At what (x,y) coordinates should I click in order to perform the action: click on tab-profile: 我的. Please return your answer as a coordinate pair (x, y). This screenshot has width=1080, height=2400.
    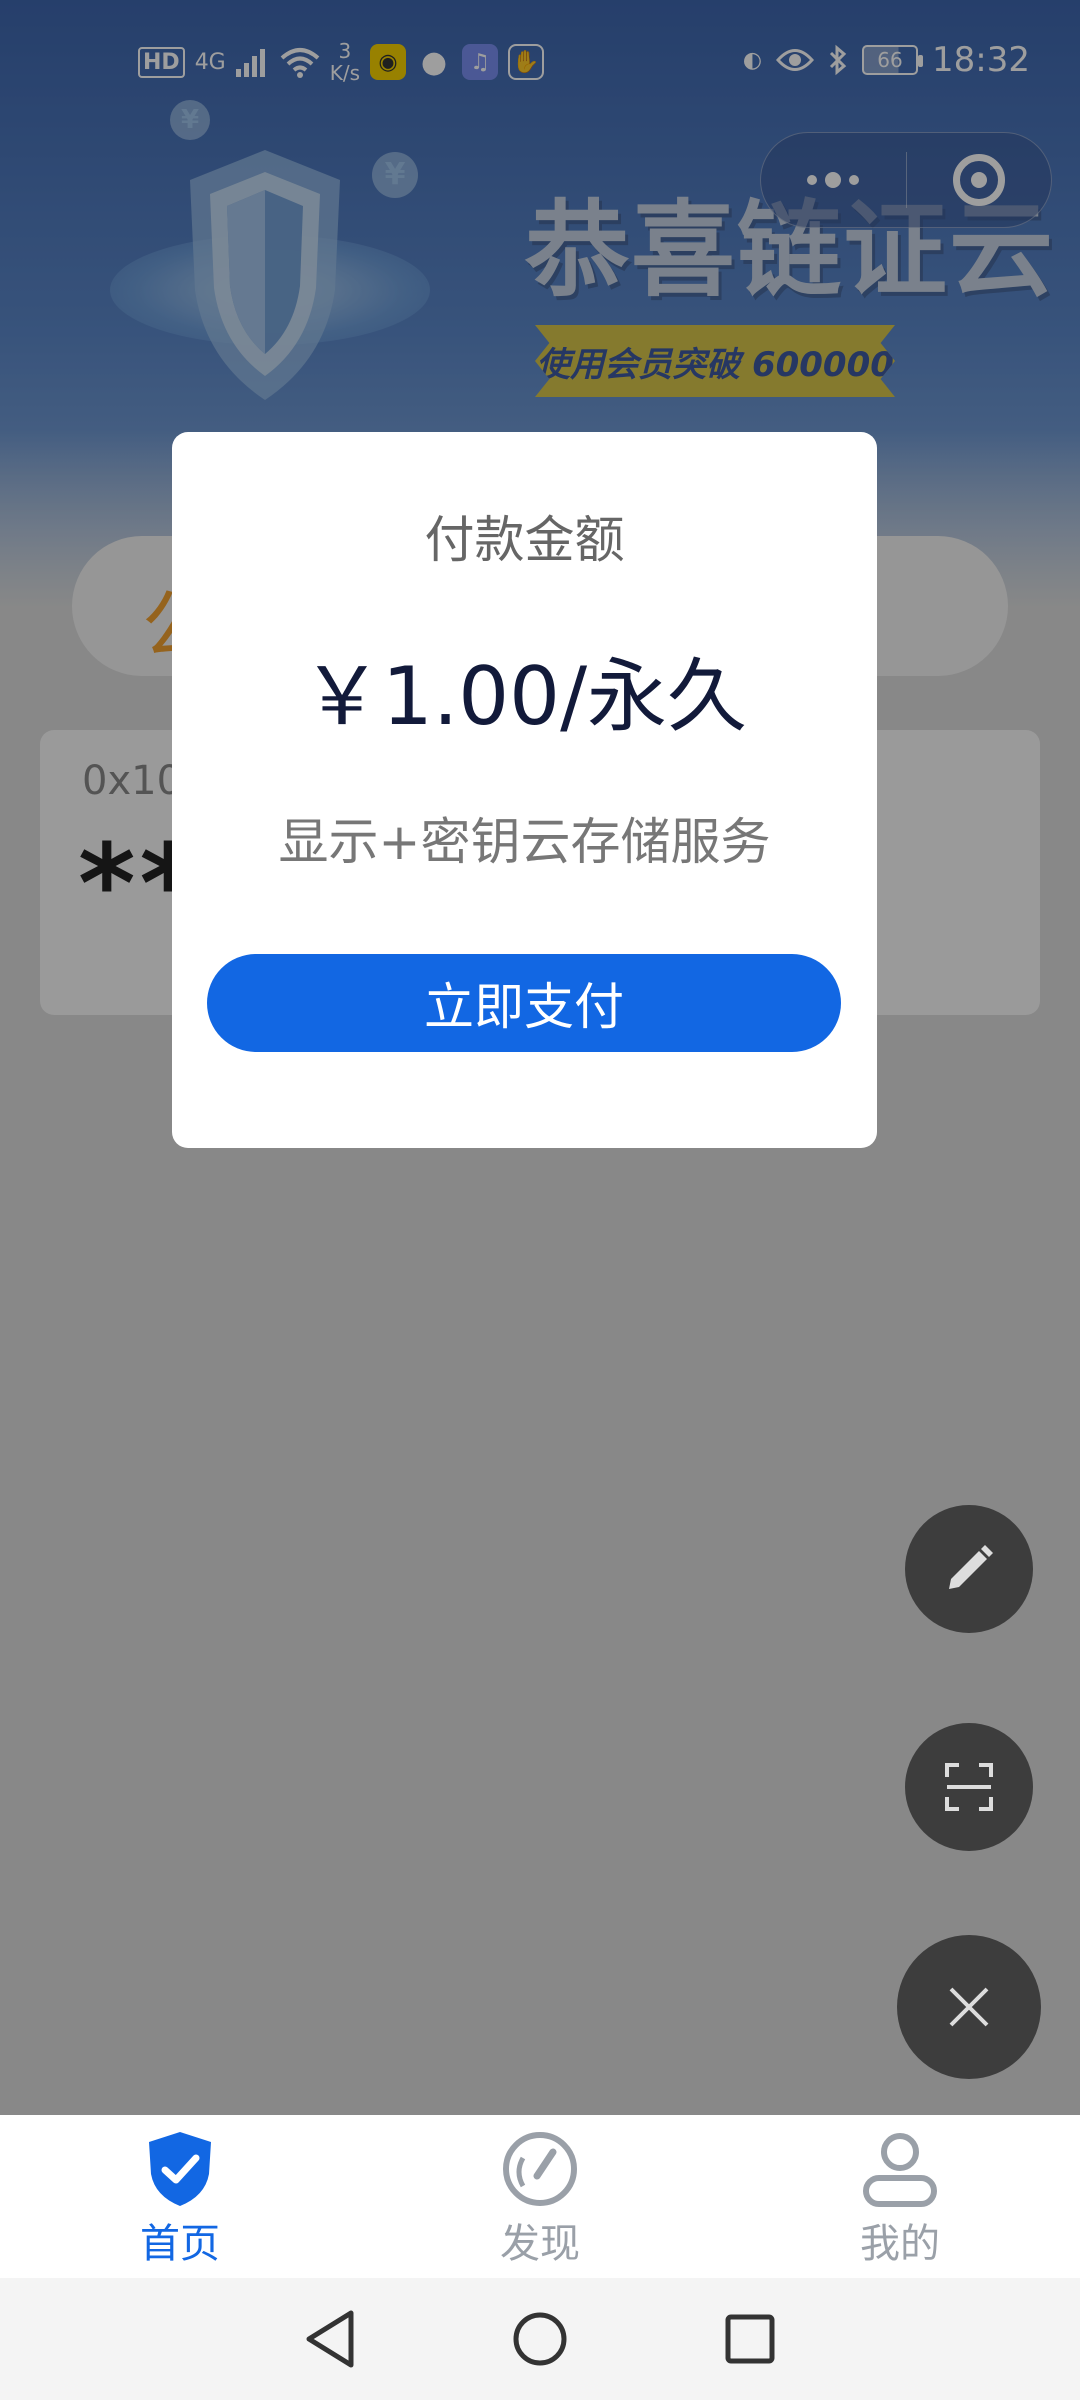
    Looking at the image, I should click on (900, 2196).